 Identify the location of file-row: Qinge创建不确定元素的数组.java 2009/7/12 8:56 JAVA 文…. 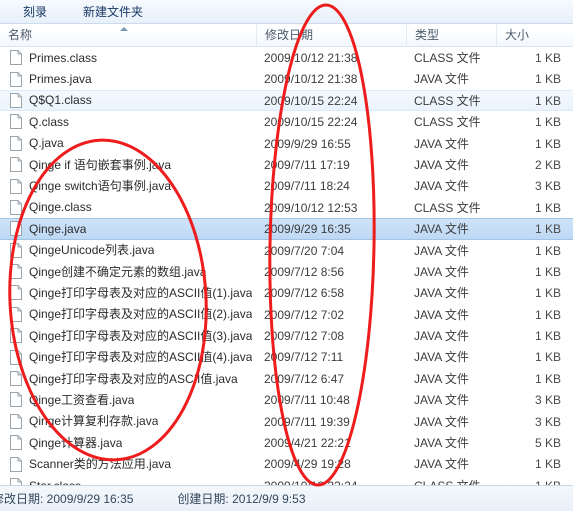
(286, 271).